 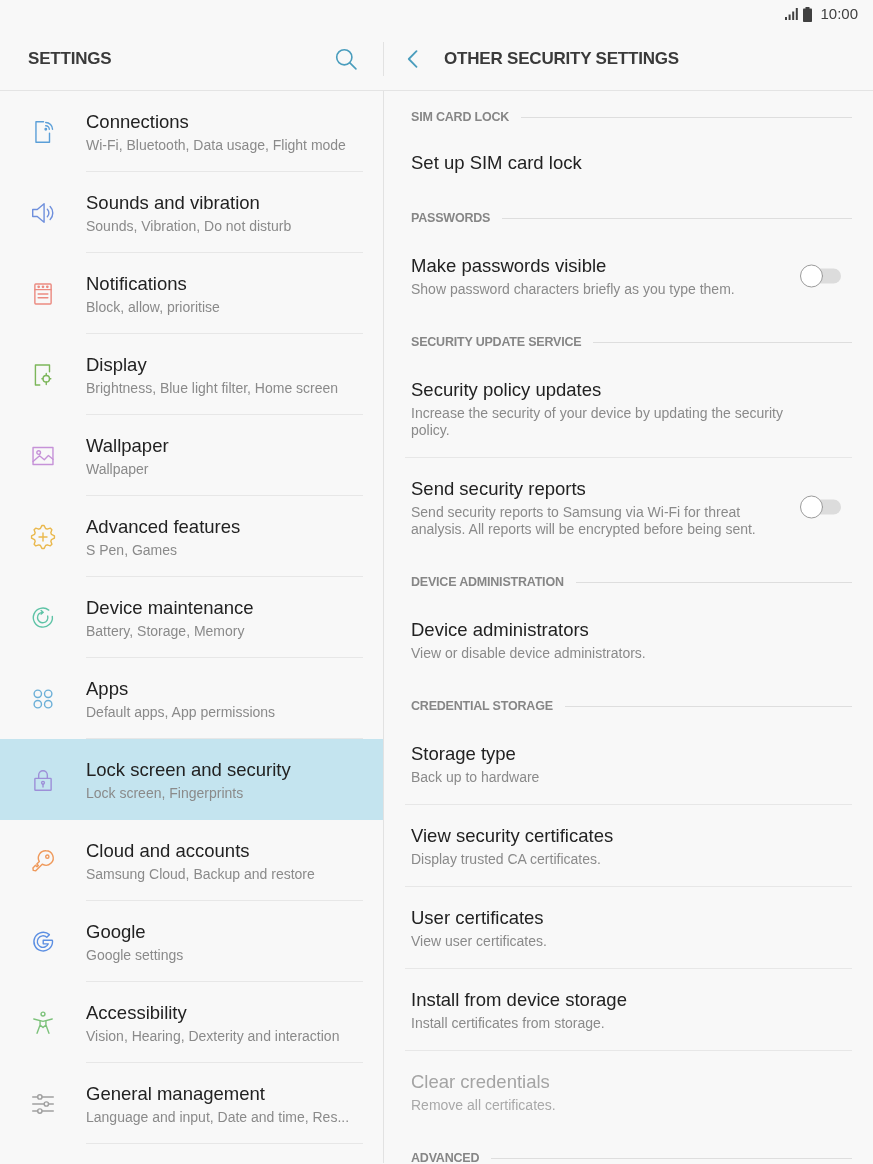 What do you see at coordinates (509, 266) in the screenshot?
I see `setting-title: Make passwords visible` at bounding box center [509, 266].